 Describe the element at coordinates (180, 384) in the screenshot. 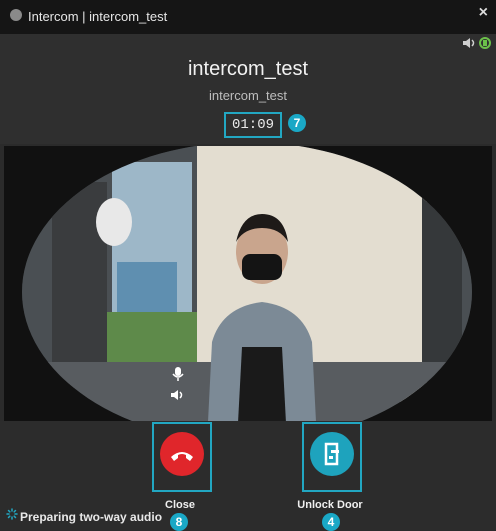

I see `video-side-icons` at that location.